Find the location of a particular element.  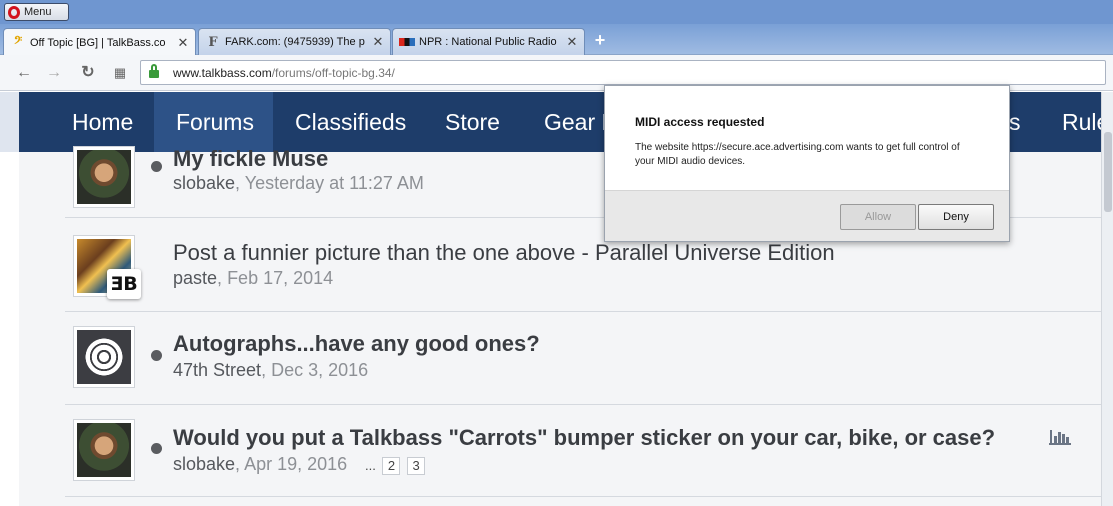

back-arrow-icon: ← is located at coordinates (24, 73).